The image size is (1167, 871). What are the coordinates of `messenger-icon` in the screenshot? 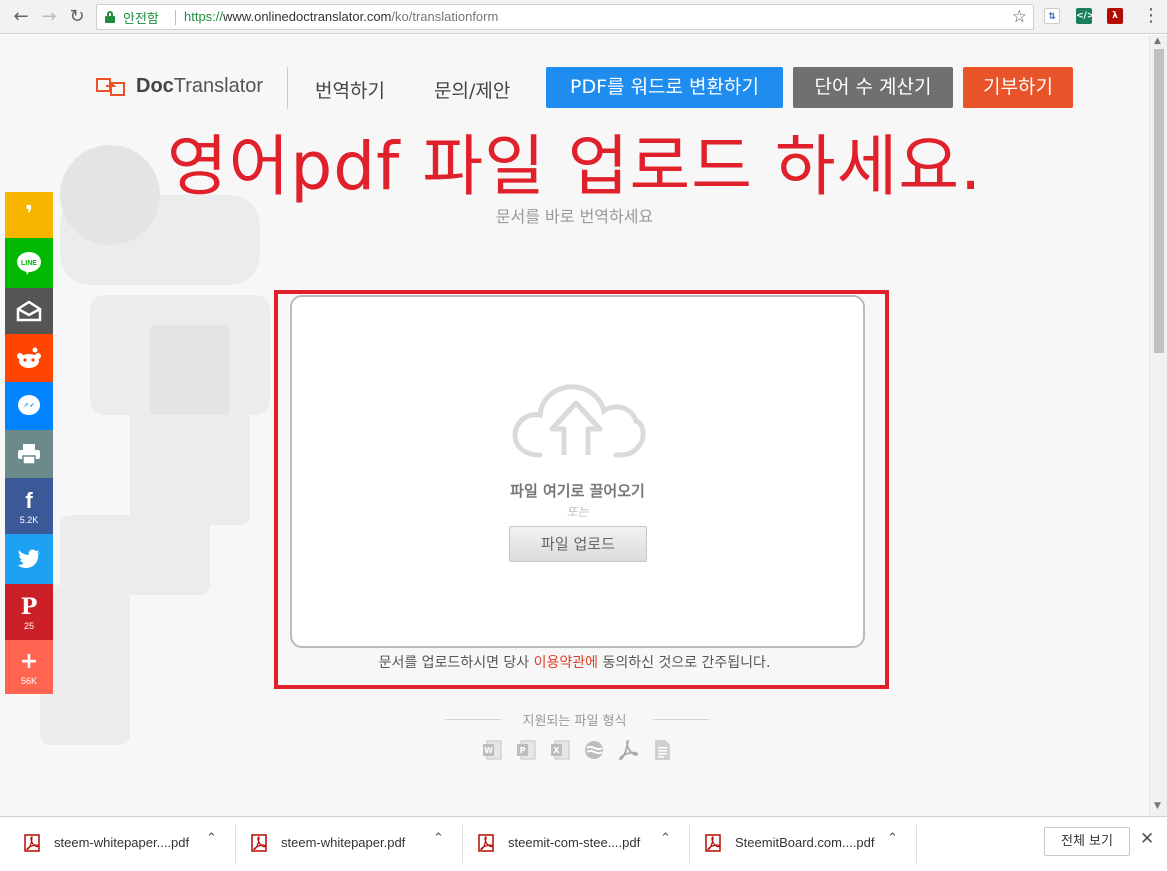 It's located at (29, 405).